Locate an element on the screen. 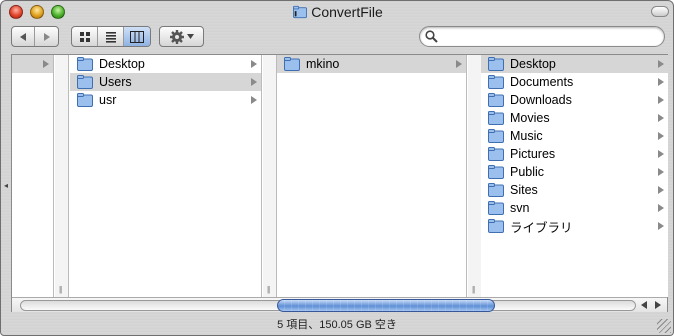 The height and width of the screenshot is (336, 674). list-item-label: usr is located at coordinates (108, 100).